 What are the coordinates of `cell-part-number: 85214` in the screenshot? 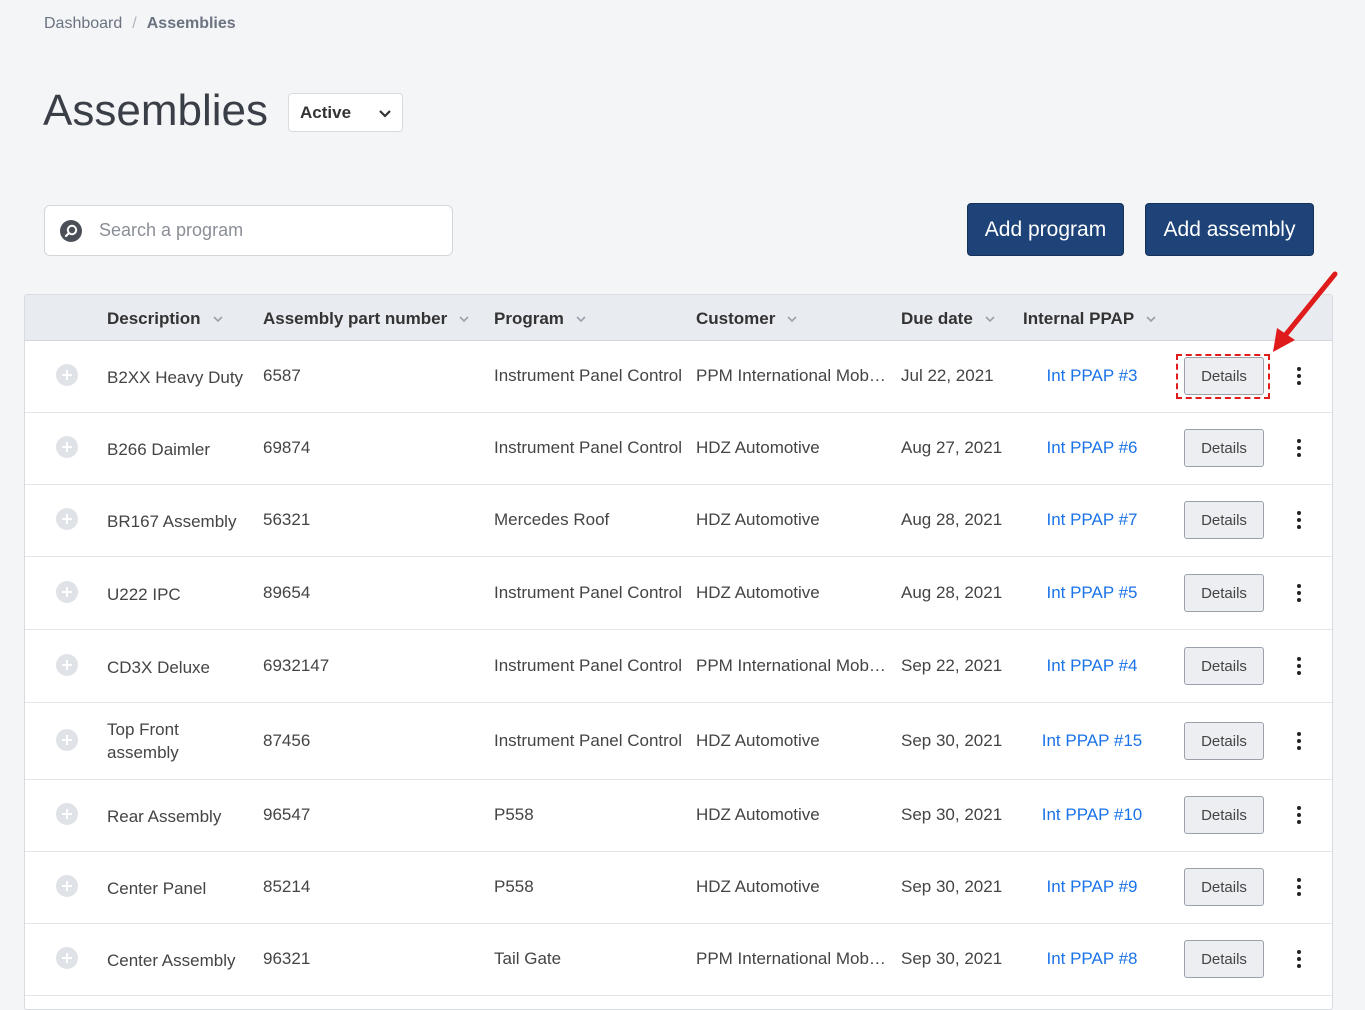 It's located at (287, 886).